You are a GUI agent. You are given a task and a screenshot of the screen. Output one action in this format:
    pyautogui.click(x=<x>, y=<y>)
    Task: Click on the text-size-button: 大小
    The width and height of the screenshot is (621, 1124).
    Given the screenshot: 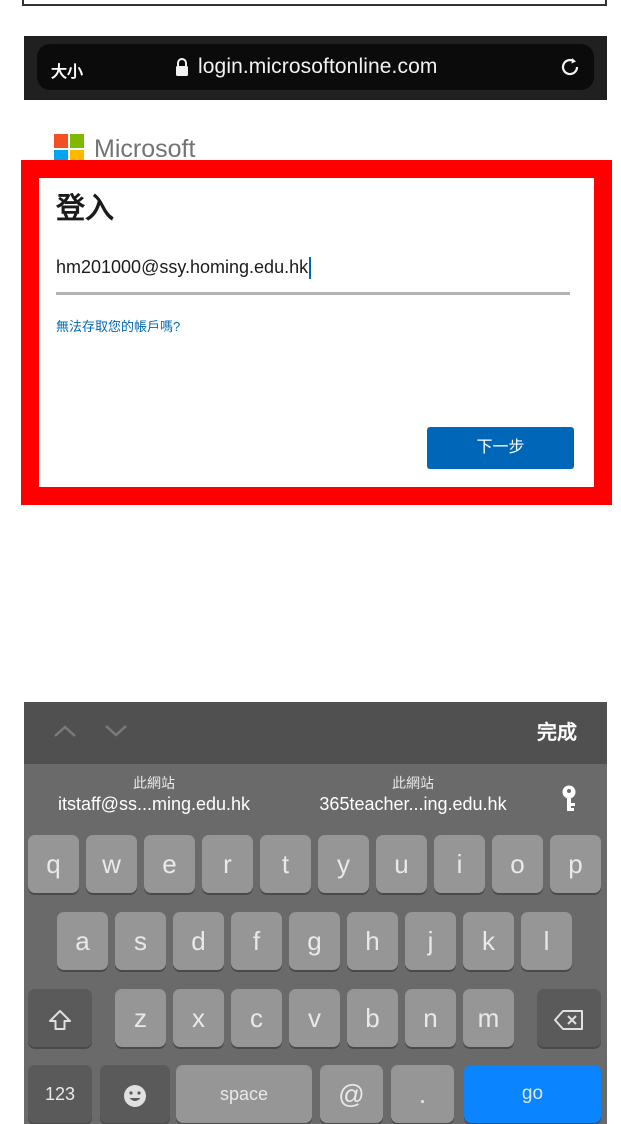 What is the action you would take?
    pyautogui.click(x=67, y=70)
    